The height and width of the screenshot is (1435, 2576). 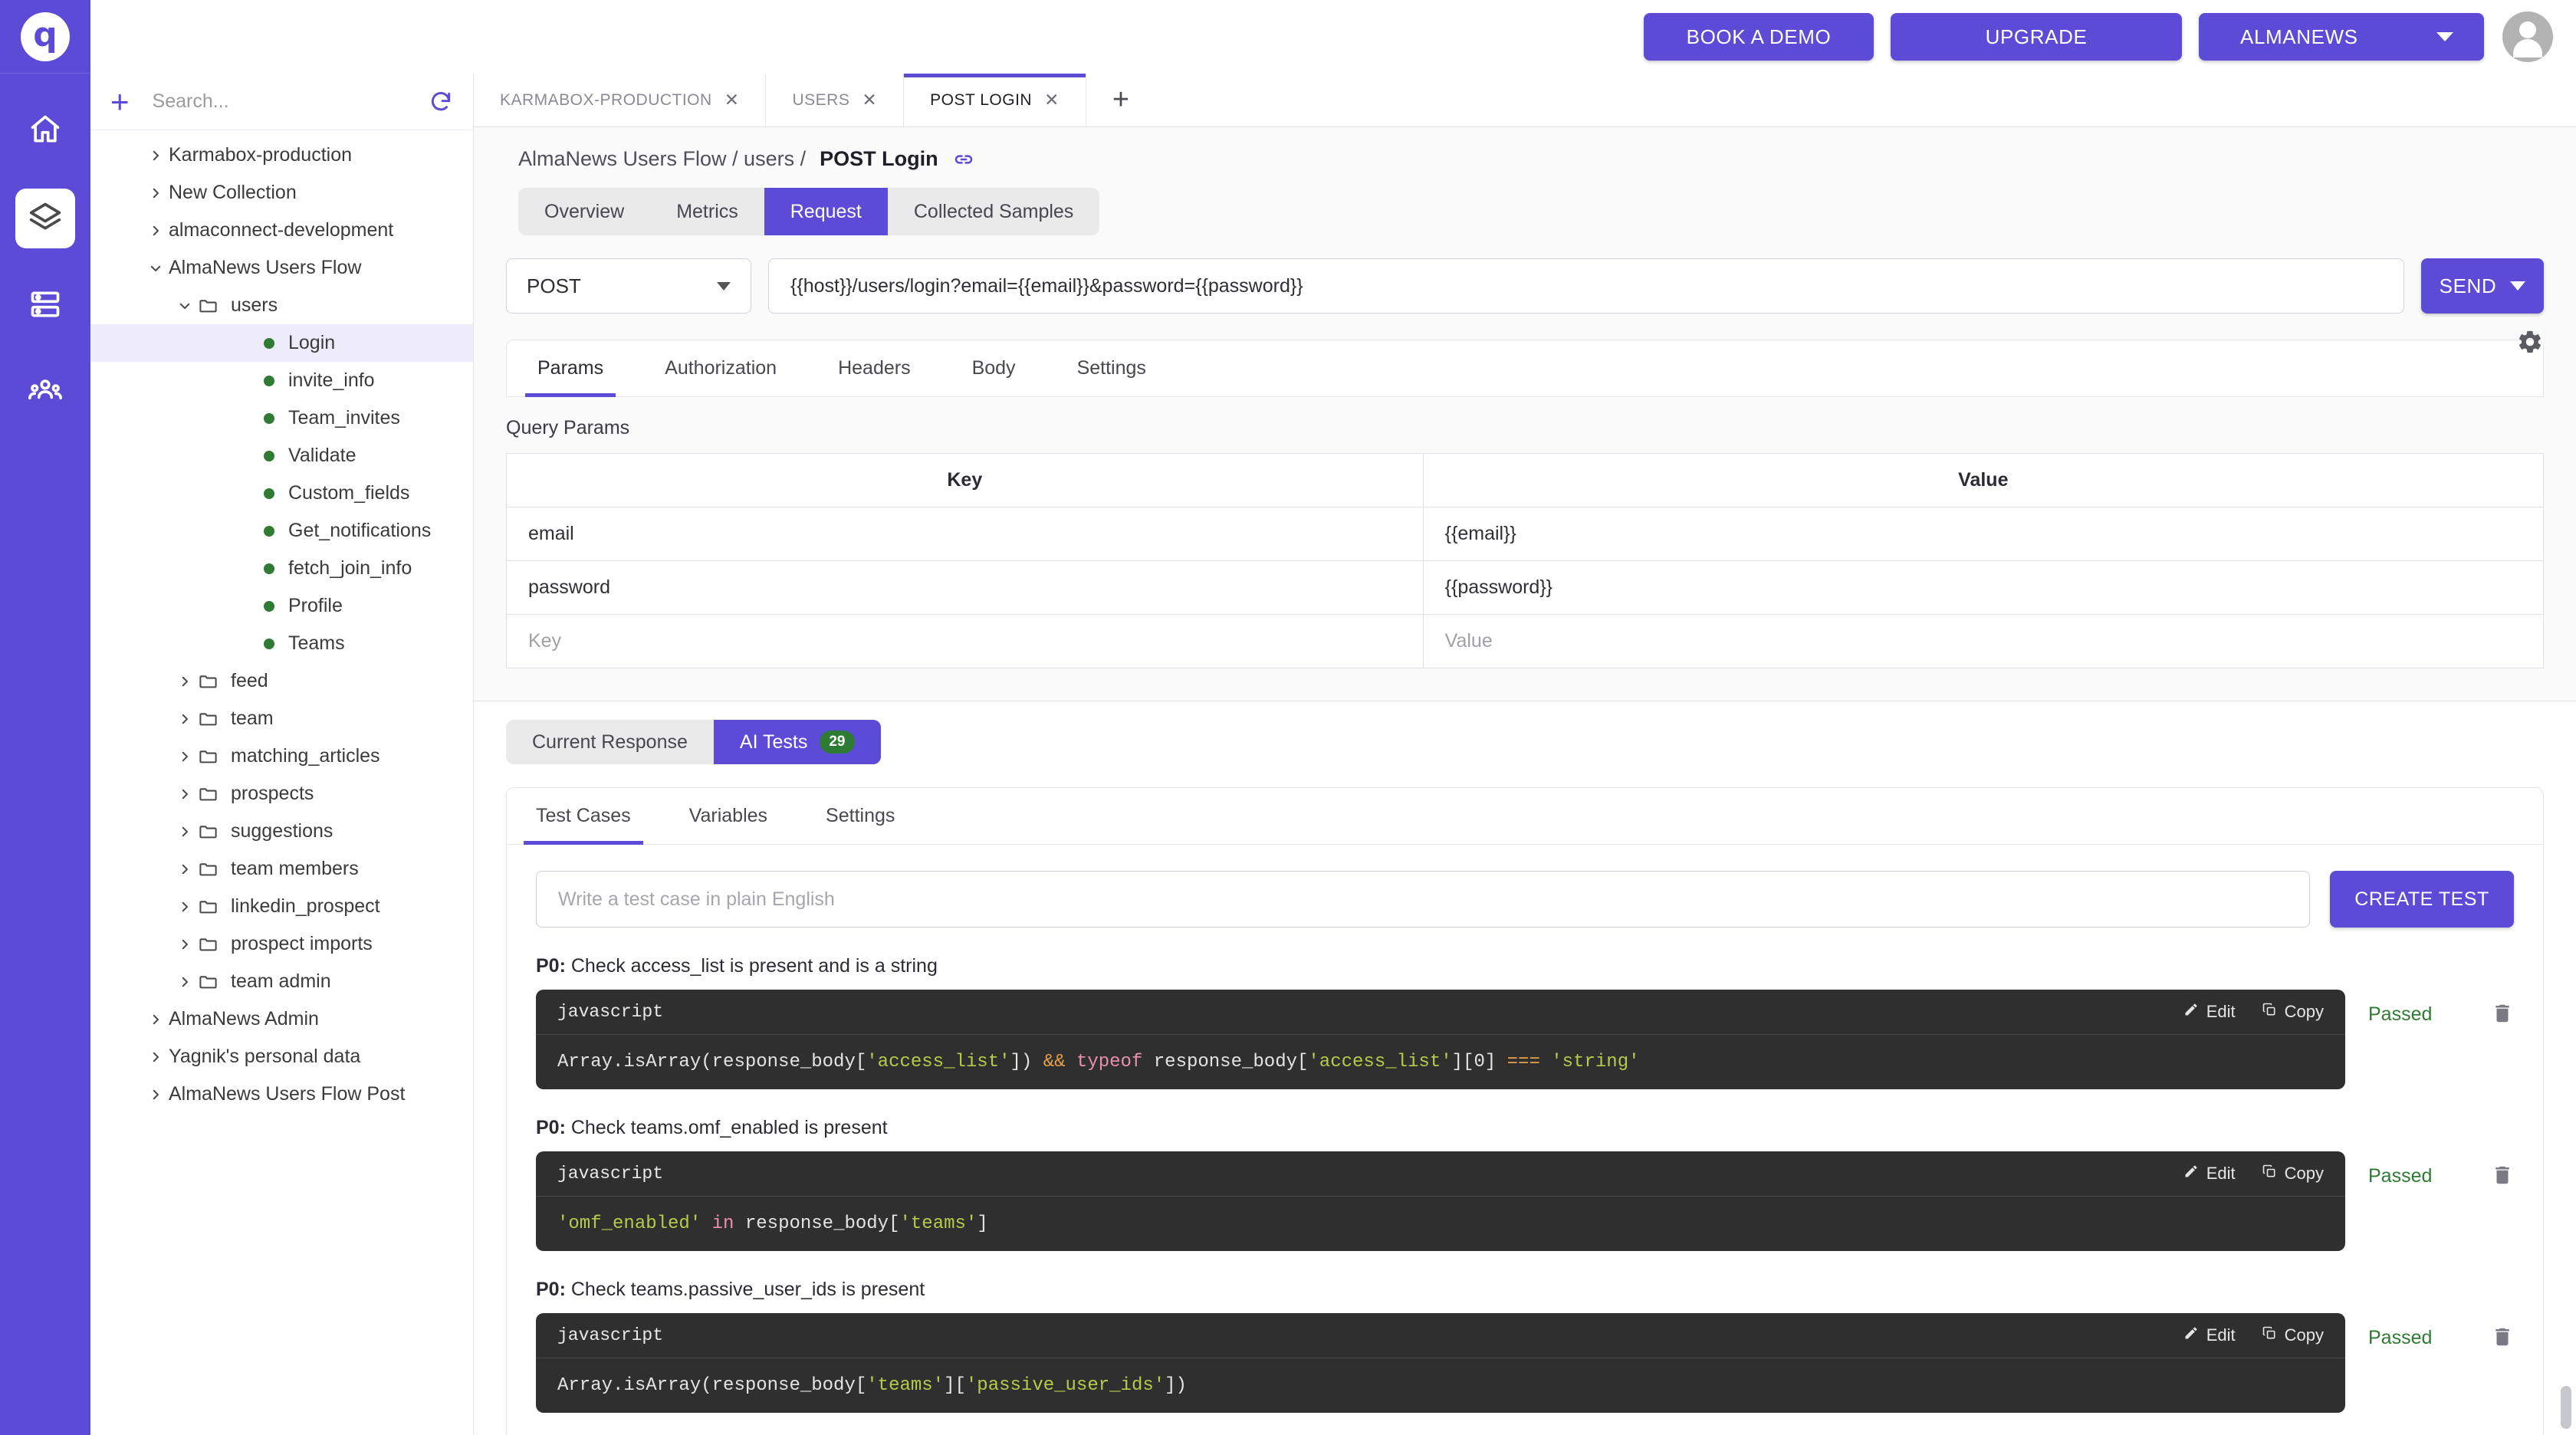 I want to click on request-tab-authorization: Authorization, so click(x=721, y=368).